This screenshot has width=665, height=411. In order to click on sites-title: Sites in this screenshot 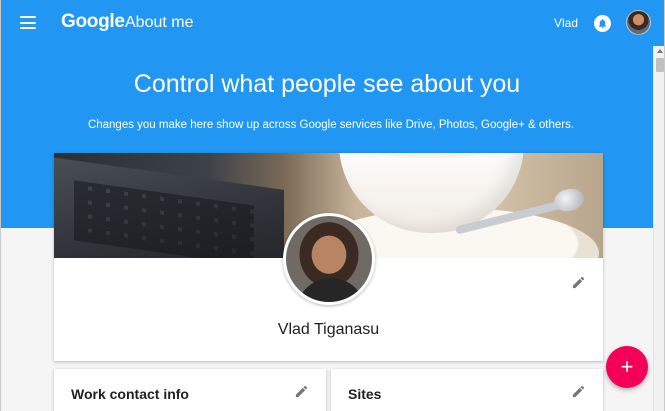, I will do `click(365, 394)`.